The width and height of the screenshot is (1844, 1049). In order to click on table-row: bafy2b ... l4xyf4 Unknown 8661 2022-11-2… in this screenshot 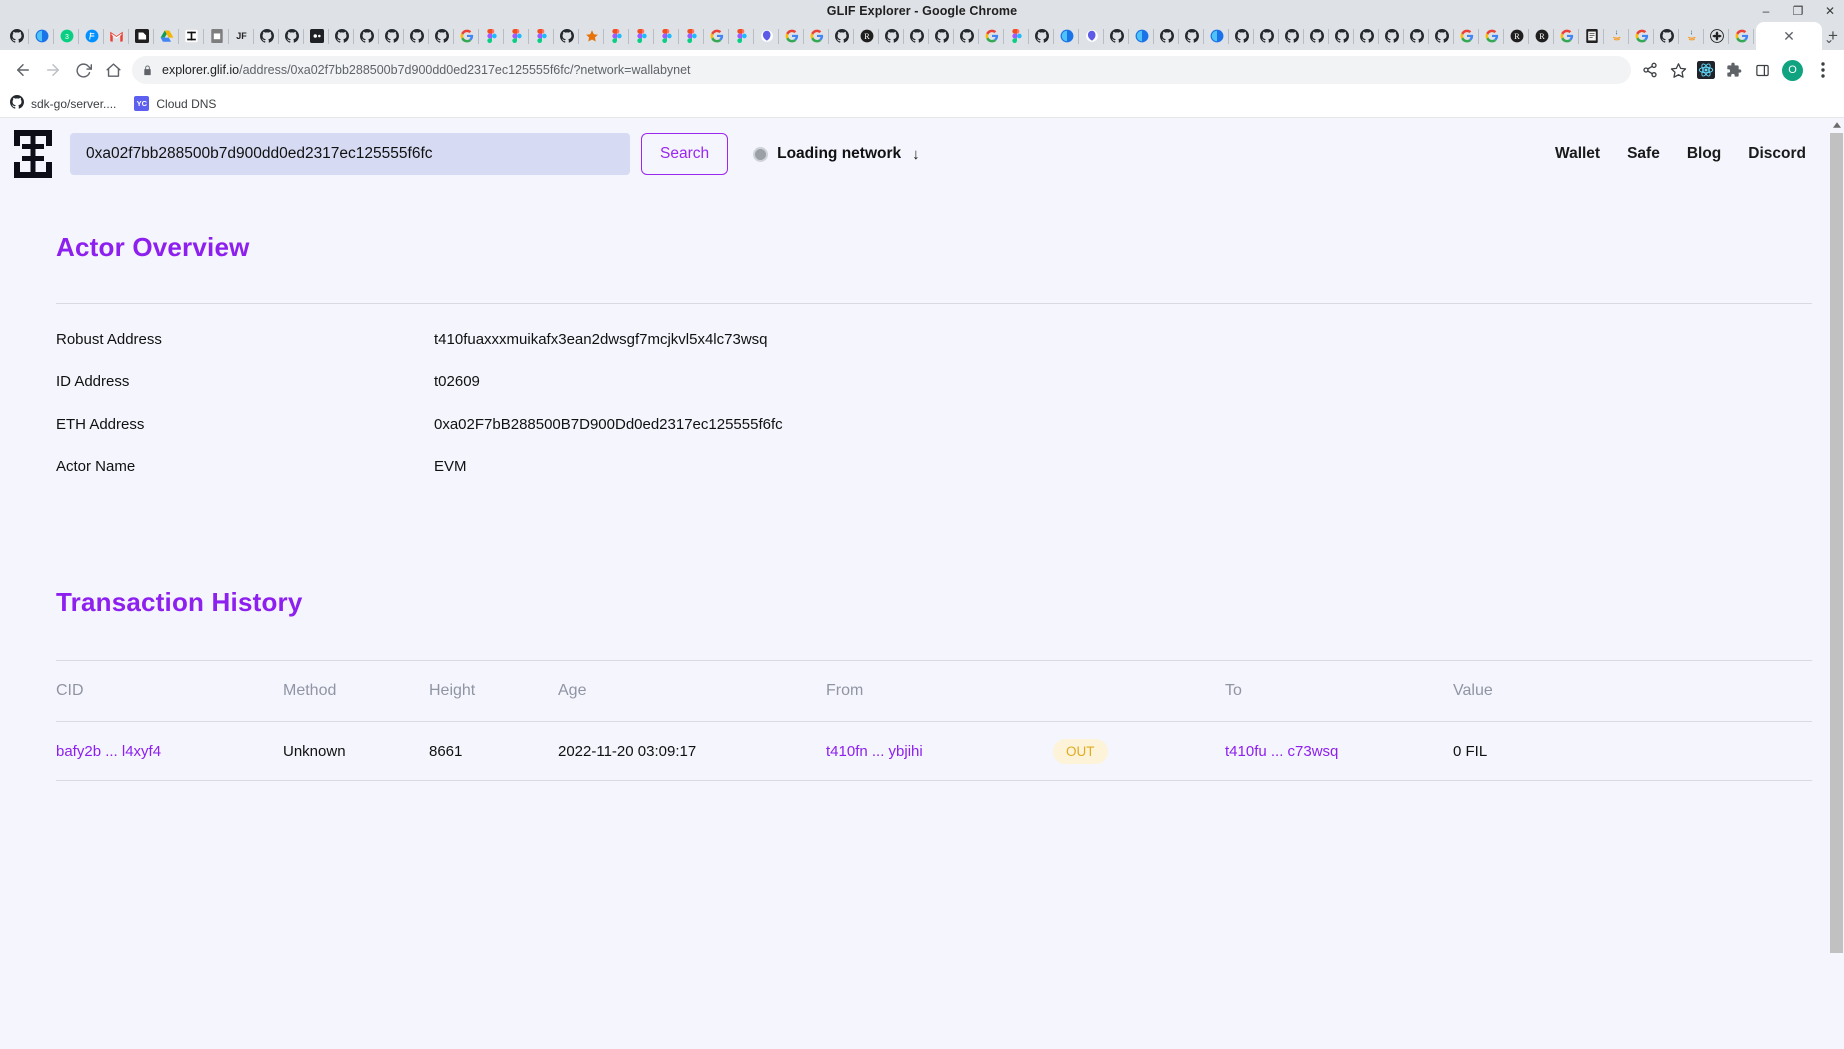, I will do `click(934, 751)`.